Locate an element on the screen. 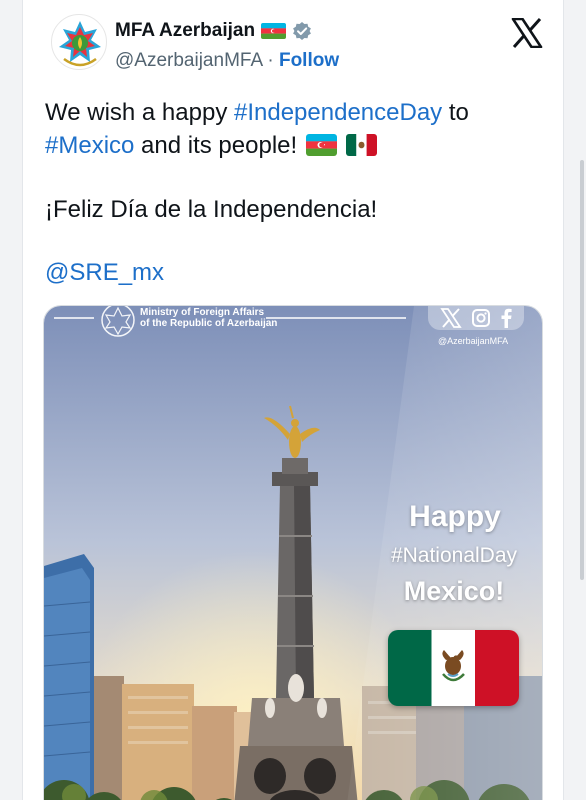  verified-badge-icon is located at coordinates (302, 31).